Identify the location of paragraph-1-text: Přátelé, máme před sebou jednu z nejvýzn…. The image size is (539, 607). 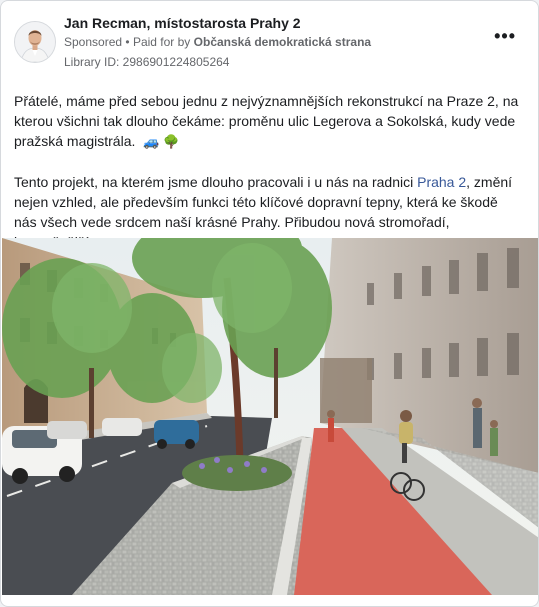
(266, 121).